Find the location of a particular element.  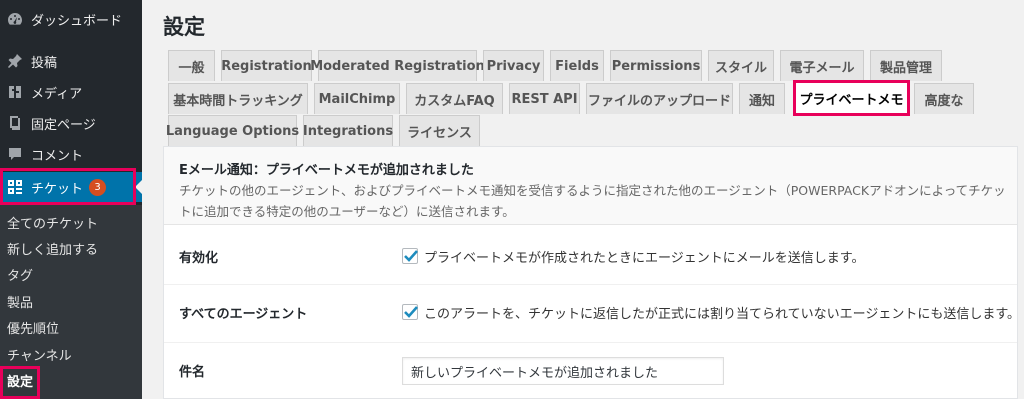

enabled-checkbox is located at coordinates (410, 256).